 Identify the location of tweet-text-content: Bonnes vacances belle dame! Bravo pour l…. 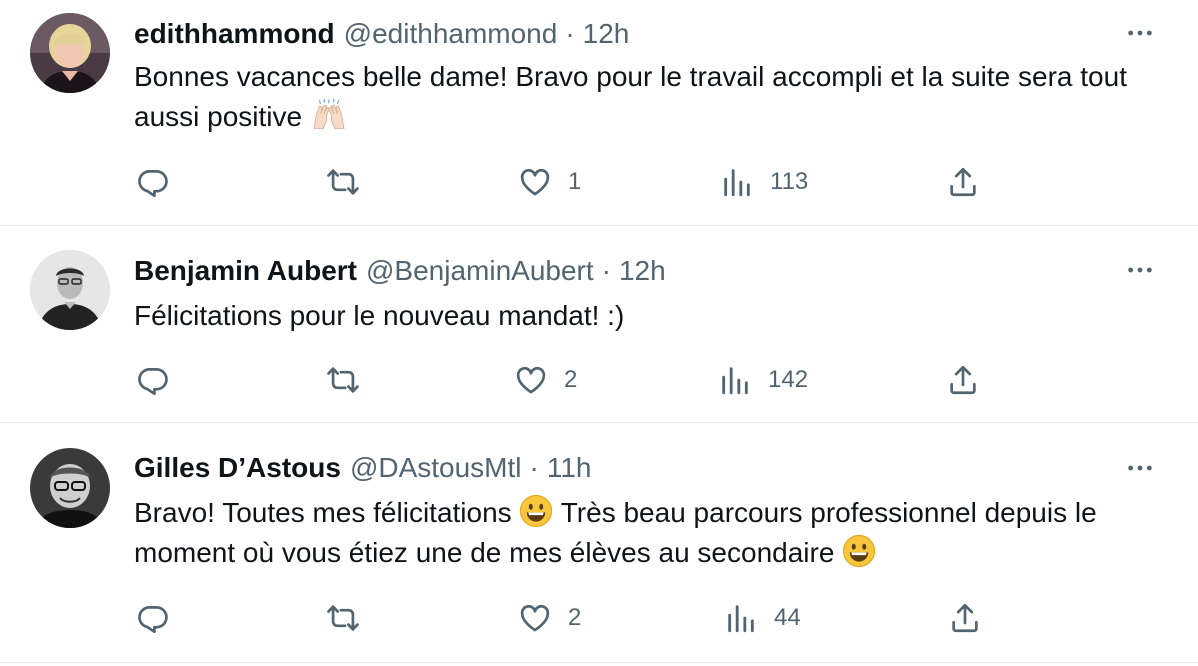
(630, 96).